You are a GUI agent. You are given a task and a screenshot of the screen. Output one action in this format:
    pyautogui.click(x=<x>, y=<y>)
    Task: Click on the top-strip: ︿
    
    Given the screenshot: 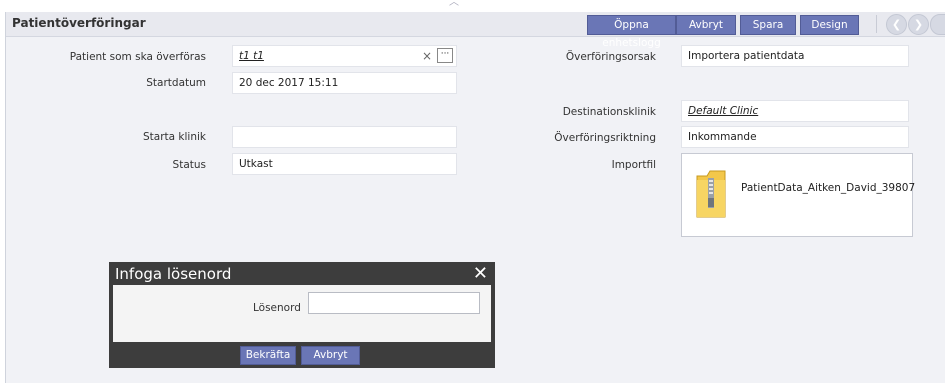 What is the action you would take?
    pyautogui.click(x=472, y=6)
    